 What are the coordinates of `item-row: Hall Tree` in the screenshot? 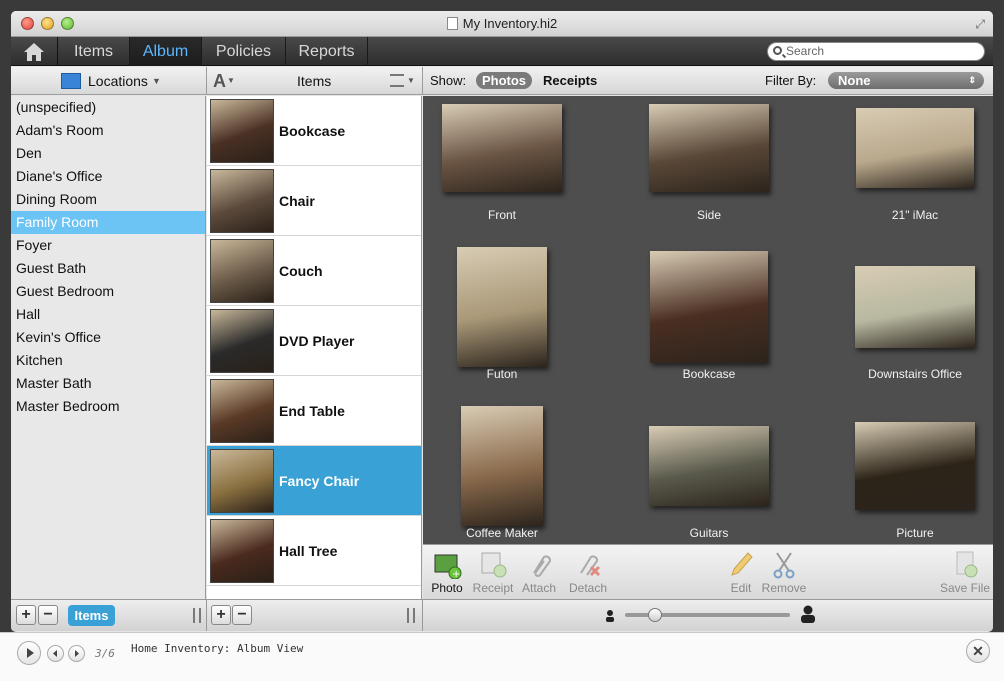 It's located at (314, 551).